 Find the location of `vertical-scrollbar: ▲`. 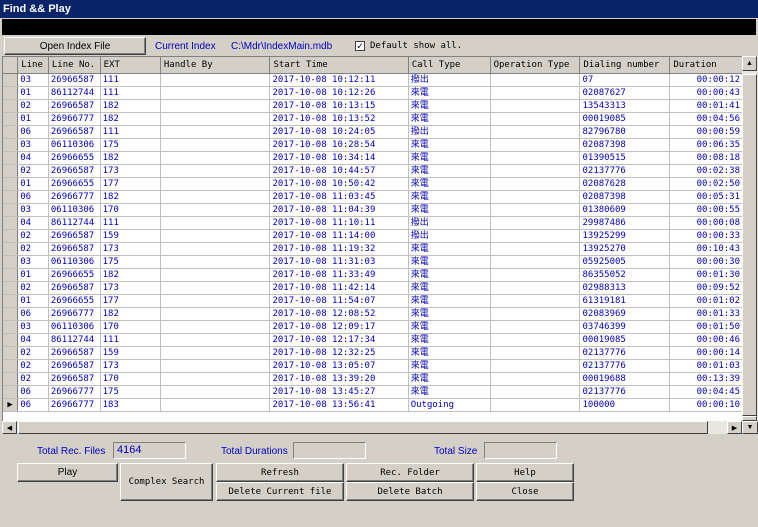

vertical-scrollbar: ▲ is located at coordinates (750, 238).